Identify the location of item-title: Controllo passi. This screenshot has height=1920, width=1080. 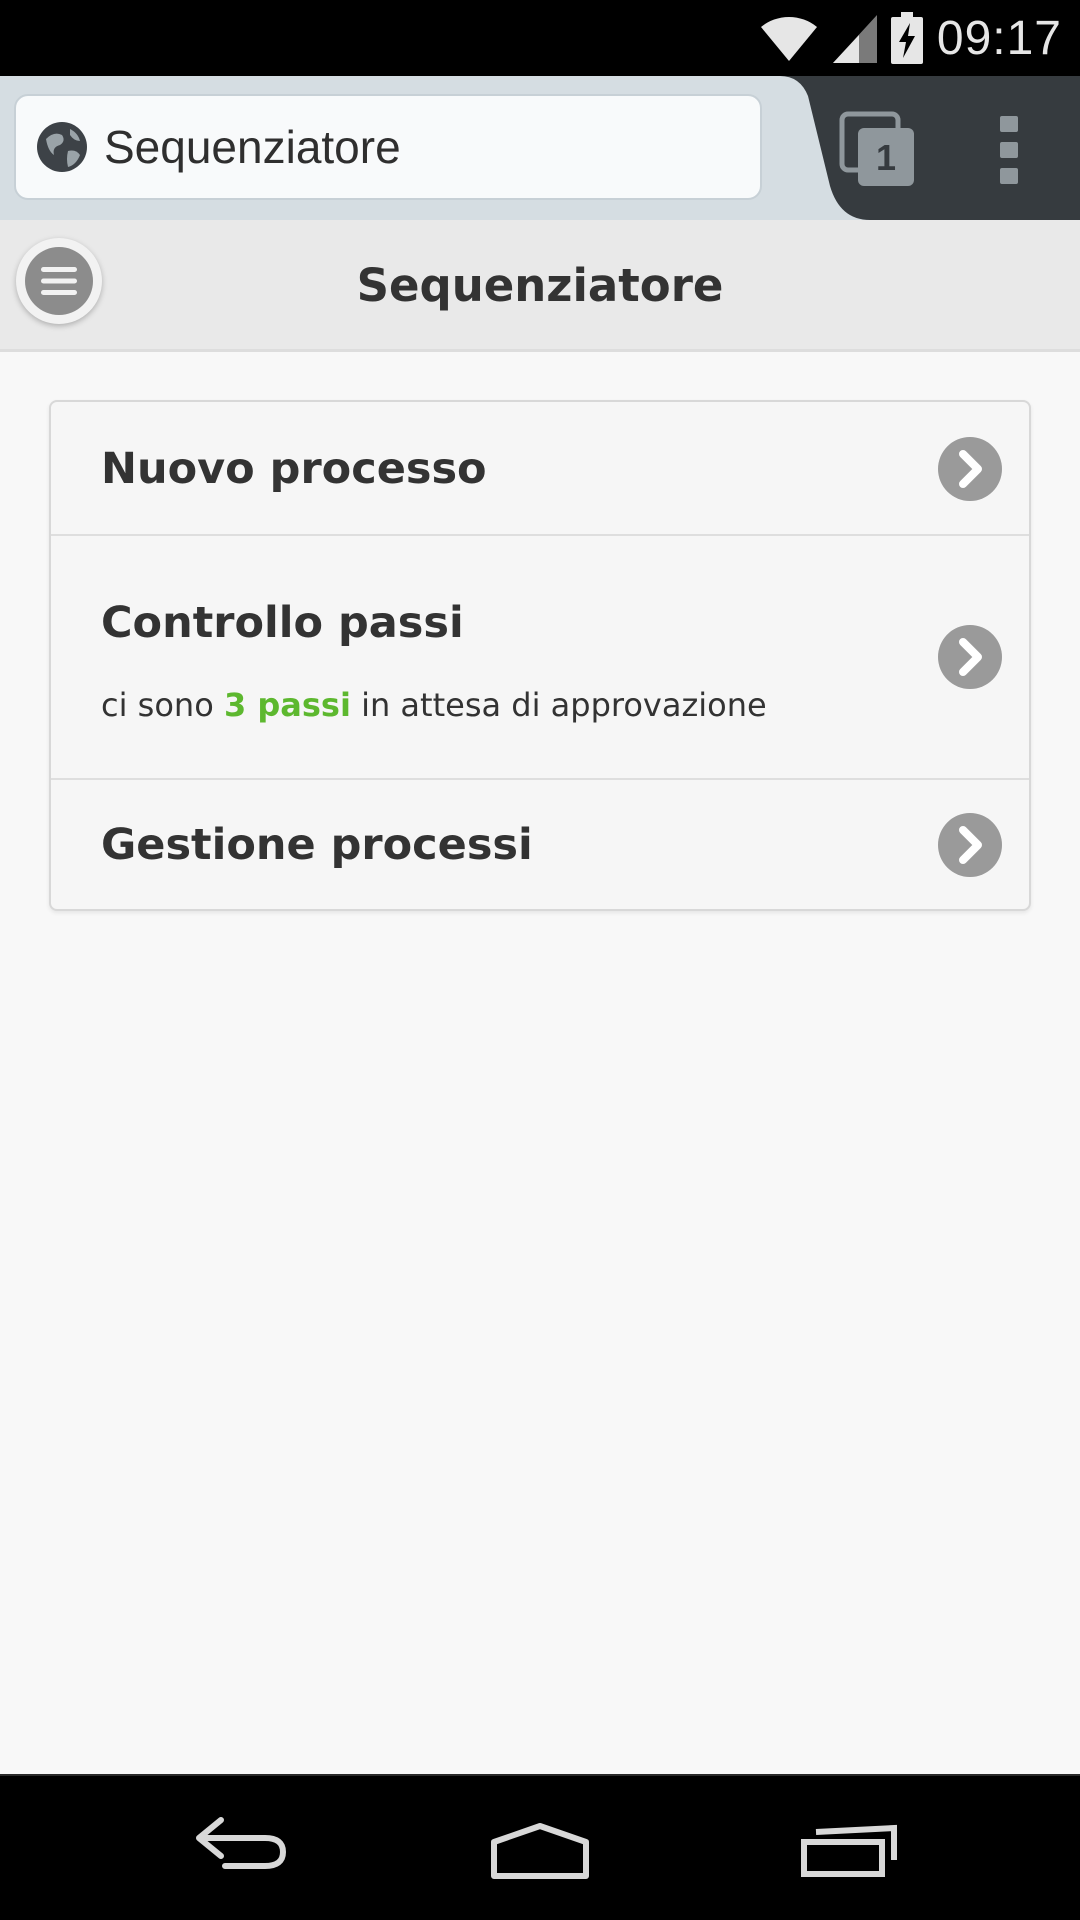
(282, 623).